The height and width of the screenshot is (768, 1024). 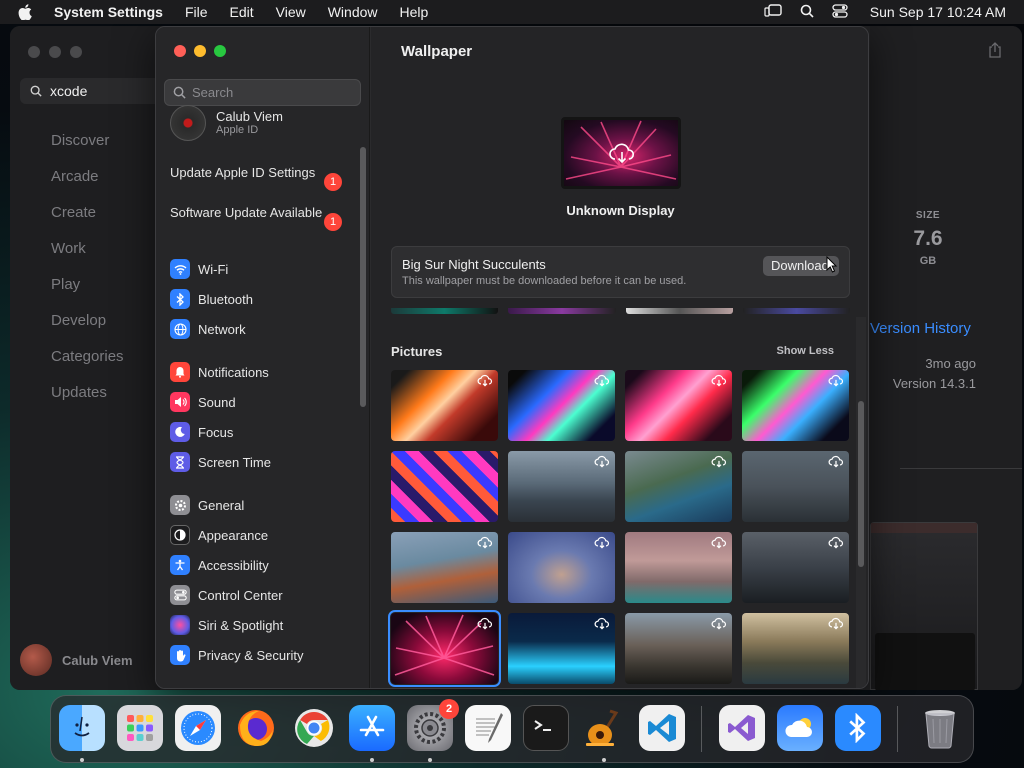 I want to click on app-store-user-name: Calub Viem, so click(x=97, y=660).